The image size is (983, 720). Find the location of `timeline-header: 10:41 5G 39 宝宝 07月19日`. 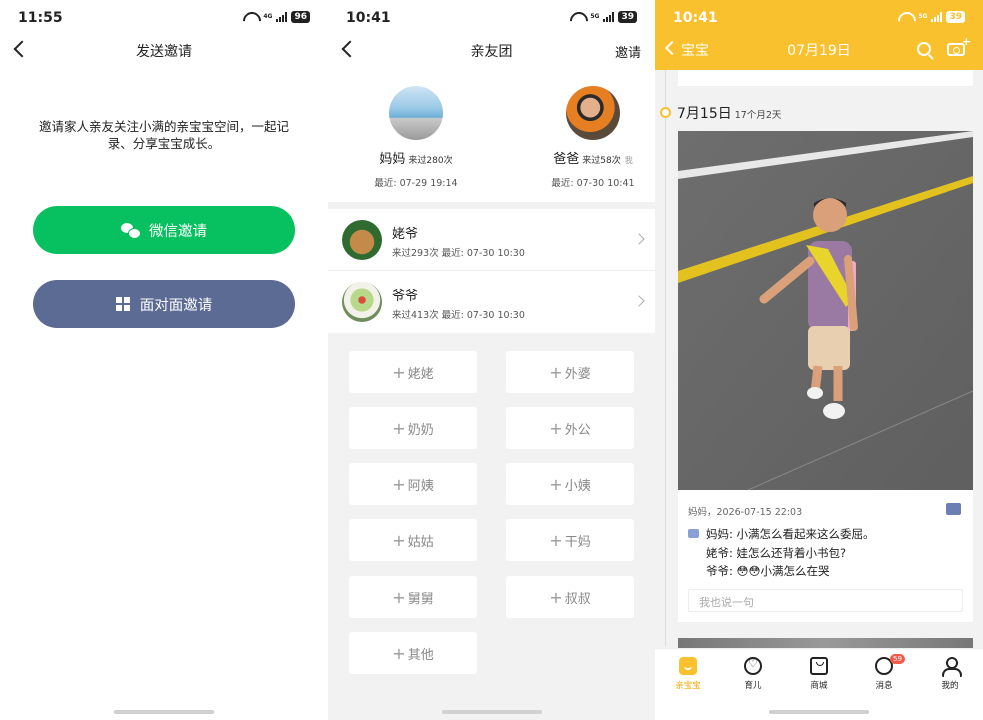

timeline-header: 10:41 5G 39 宝宝 07月19日 is located at coordinates (819, 35).